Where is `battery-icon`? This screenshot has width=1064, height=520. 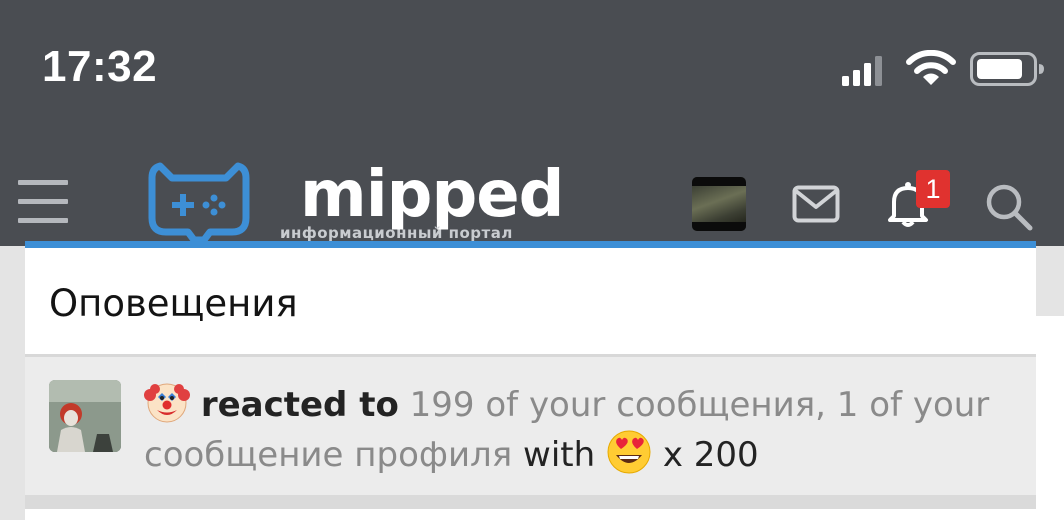
battery-icon is located at coordinates (1007, 69).